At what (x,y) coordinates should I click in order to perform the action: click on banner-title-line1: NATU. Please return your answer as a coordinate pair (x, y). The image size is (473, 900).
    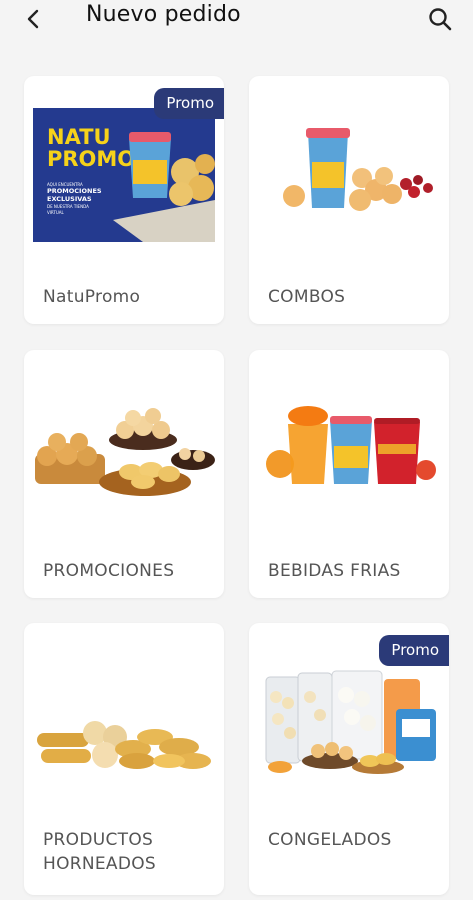
    Looking at the image, I should click on (79, 137).